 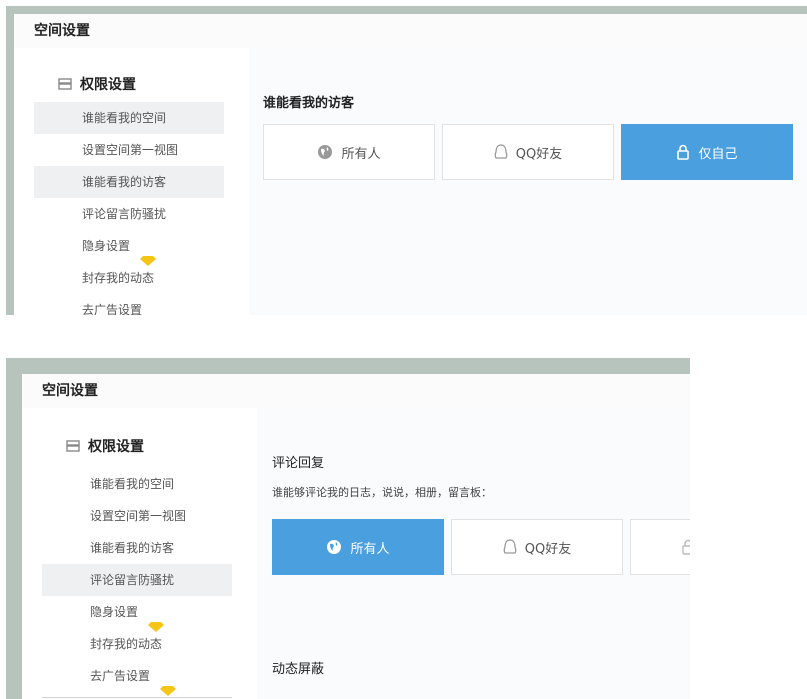 I want to click on option-only-me: 仅自己, so click(x=707, y=152).